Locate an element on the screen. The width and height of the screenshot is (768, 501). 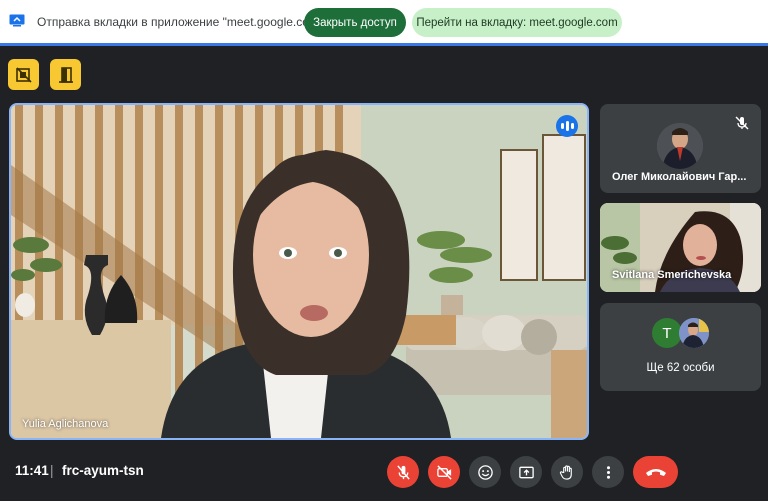
toggle-camera-button is located at coordinates (444, 472).